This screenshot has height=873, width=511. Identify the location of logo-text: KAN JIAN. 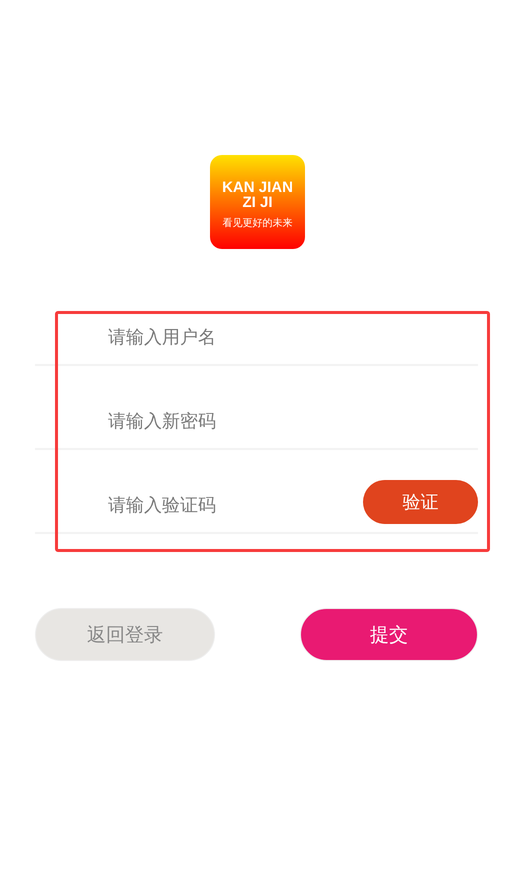
(257, 187).